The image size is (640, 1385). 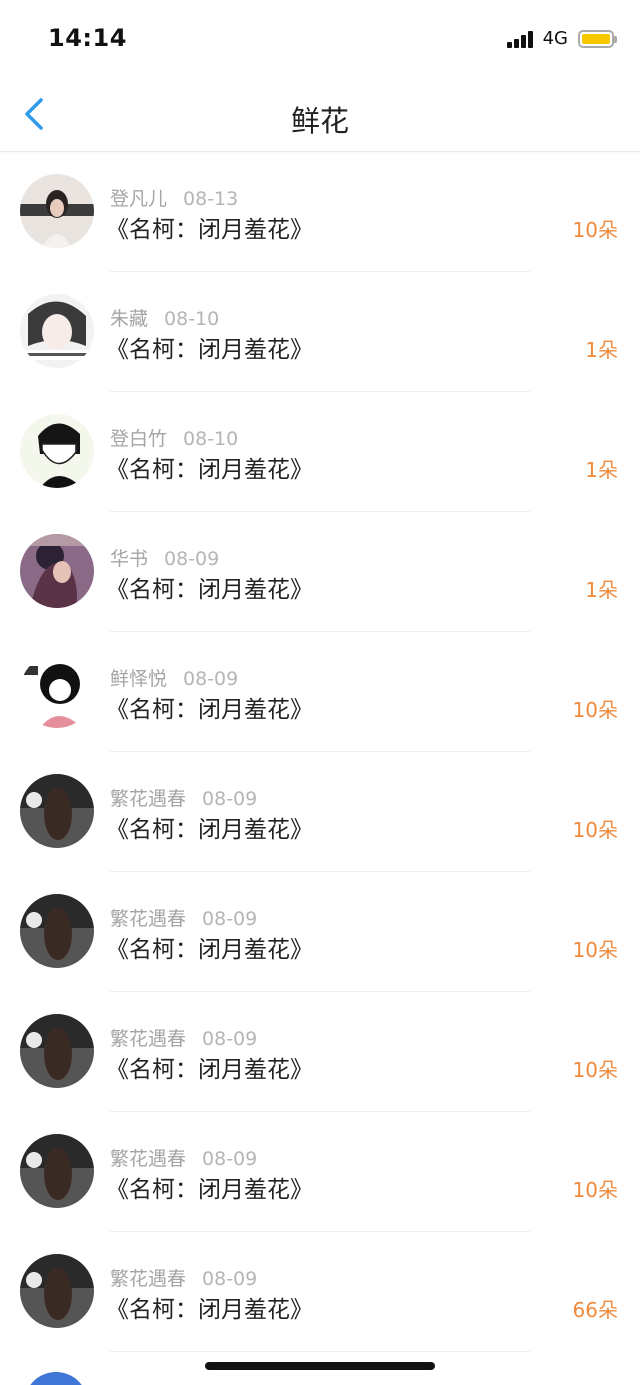 I want to click on item-meta: 华书 08-09, so click(x=164, y=557).